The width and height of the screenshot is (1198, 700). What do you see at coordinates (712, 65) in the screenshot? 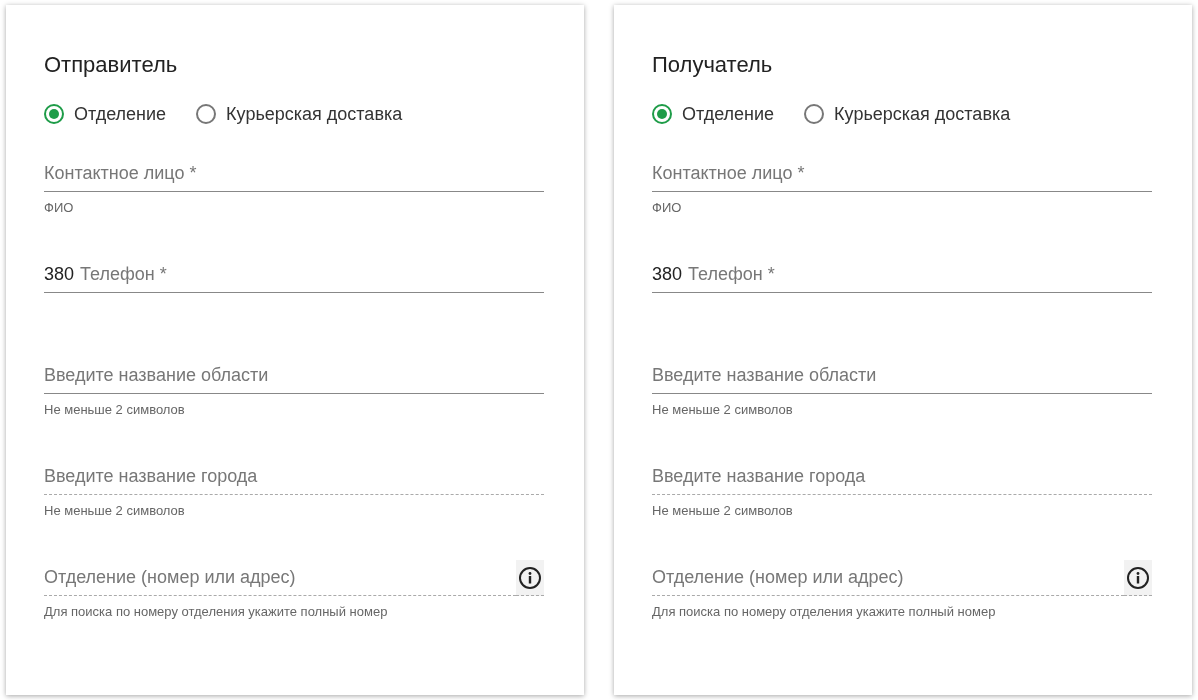
I see `card-title: Получатель` at bounding box center [712, 65].